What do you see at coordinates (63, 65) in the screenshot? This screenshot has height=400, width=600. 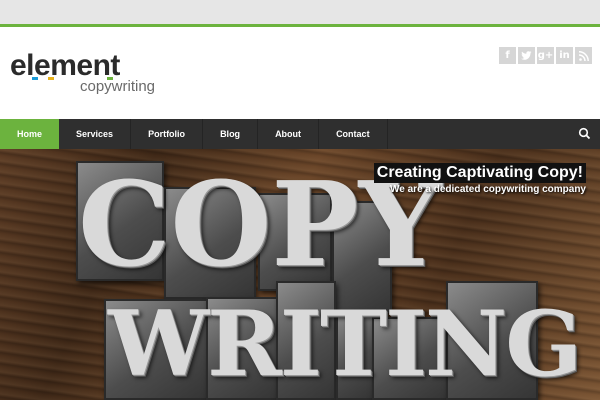 I see `logo-text-m: m` at bounding box center [63, 65].